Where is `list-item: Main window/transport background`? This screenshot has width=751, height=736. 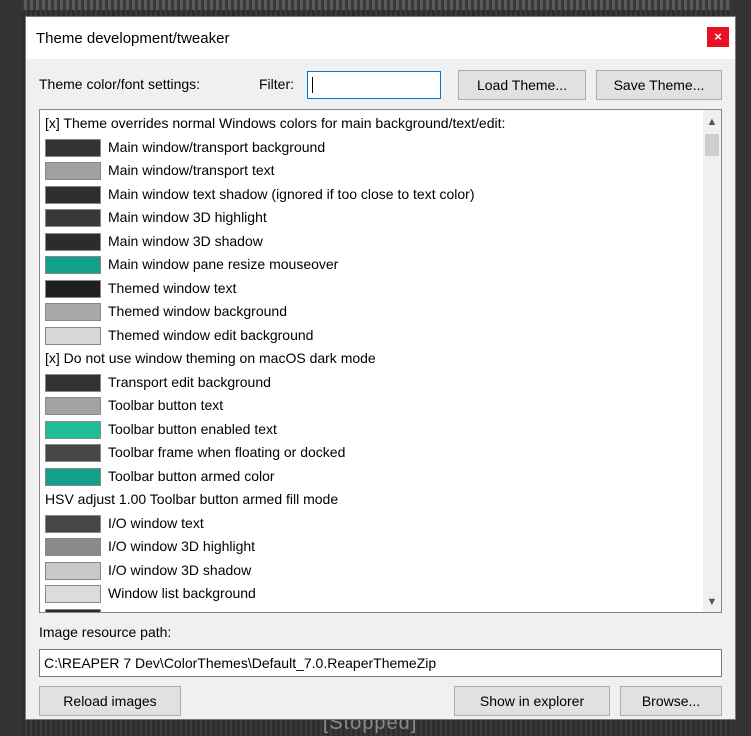 list-item: Main window/transport background is located at coordinates (370, 147).